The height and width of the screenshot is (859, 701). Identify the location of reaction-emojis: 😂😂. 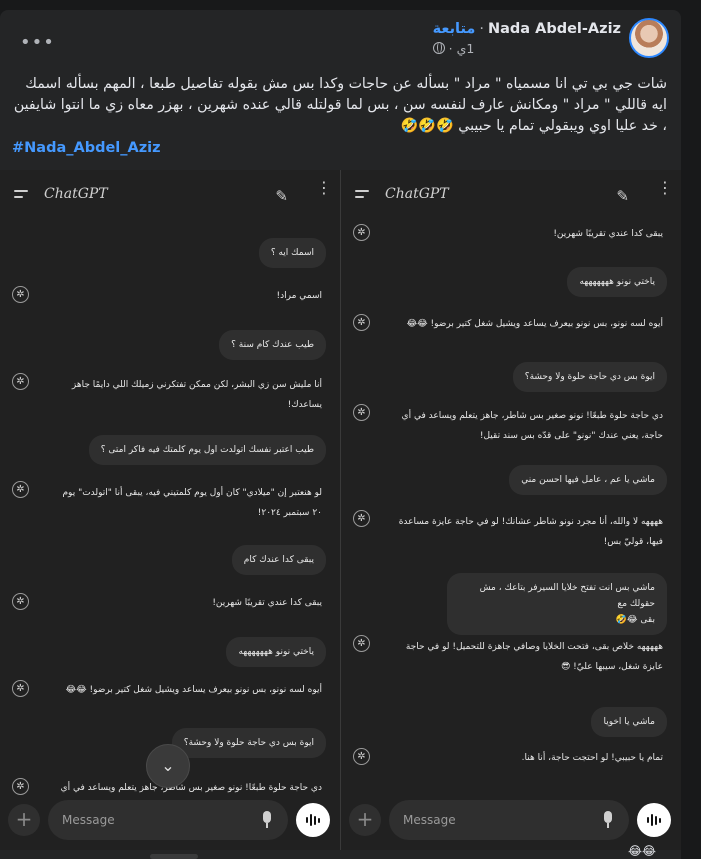
(642, 851).